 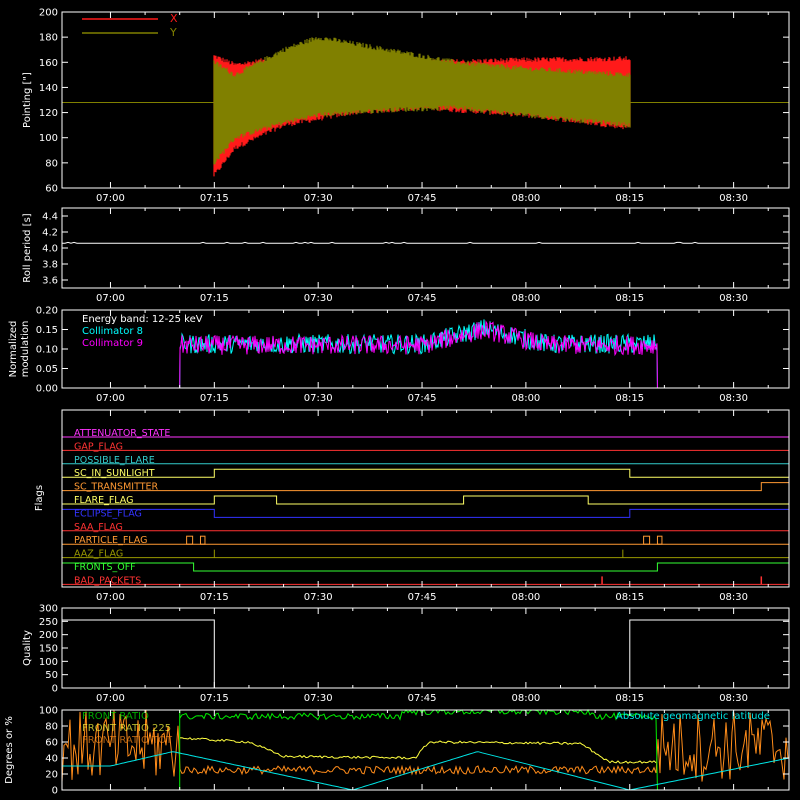 I want to click on quality-xtick-label: 07:00, so click(x=110, y=698).